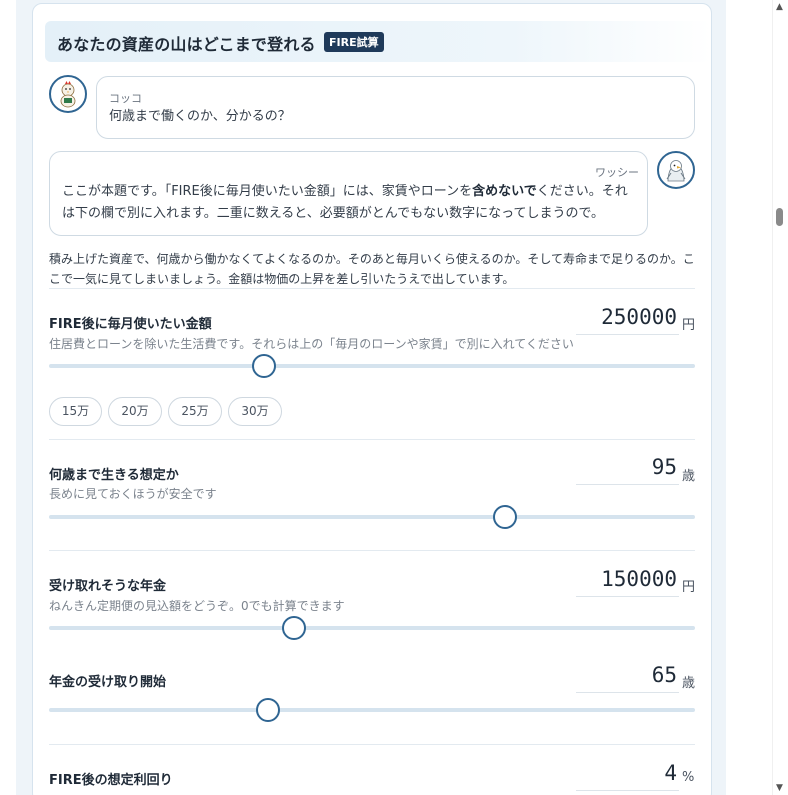 The height and width of the screenshot is (795, 788). Describe the element at coordinates (108, 682) in the screenshot. I see `pension-start-label: 年金の受け取り開始` at that location.